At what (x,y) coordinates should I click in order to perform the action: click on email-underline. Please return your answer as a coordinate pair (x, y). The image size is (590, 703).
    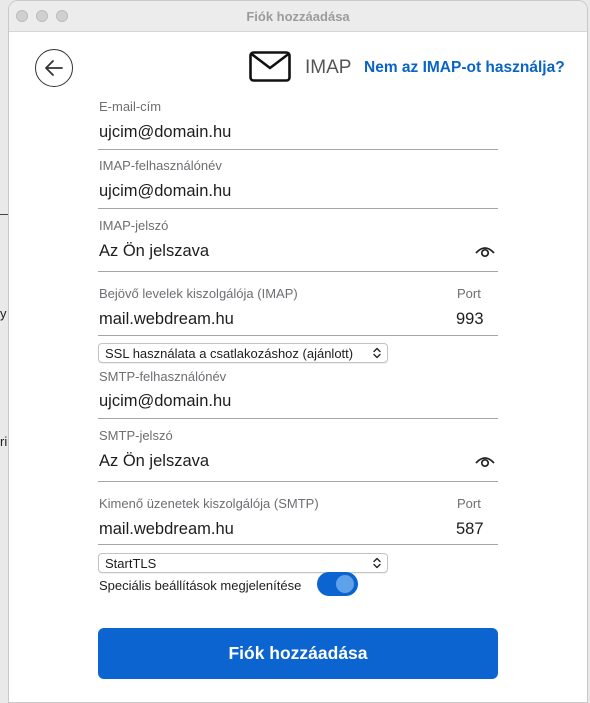
    Looking at the image, I should click on (298, 149).